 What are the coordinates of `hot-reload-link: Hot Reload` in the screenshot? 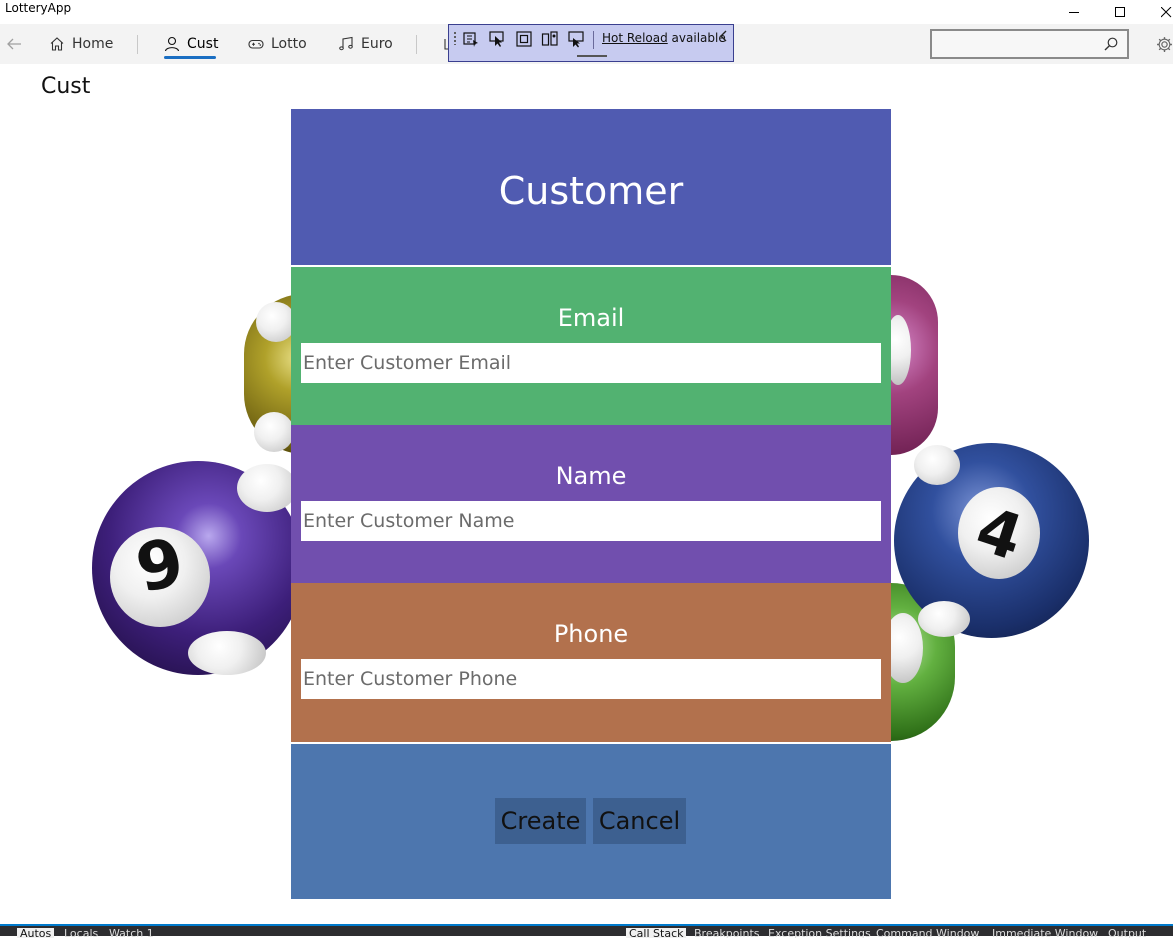 It's located at (635, 38).